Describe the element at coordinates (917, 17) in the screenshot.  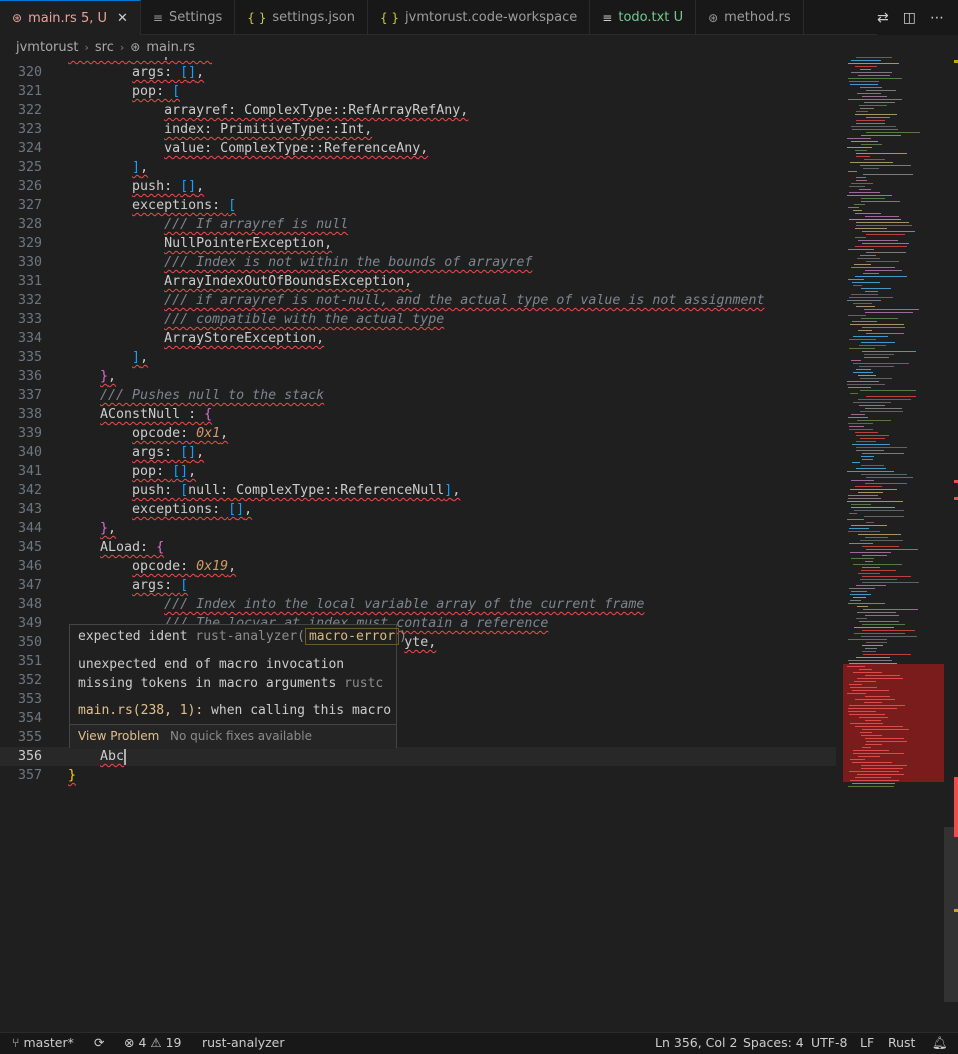
I see `editor-actions: ⇄ ◫ ⋯` at that location.